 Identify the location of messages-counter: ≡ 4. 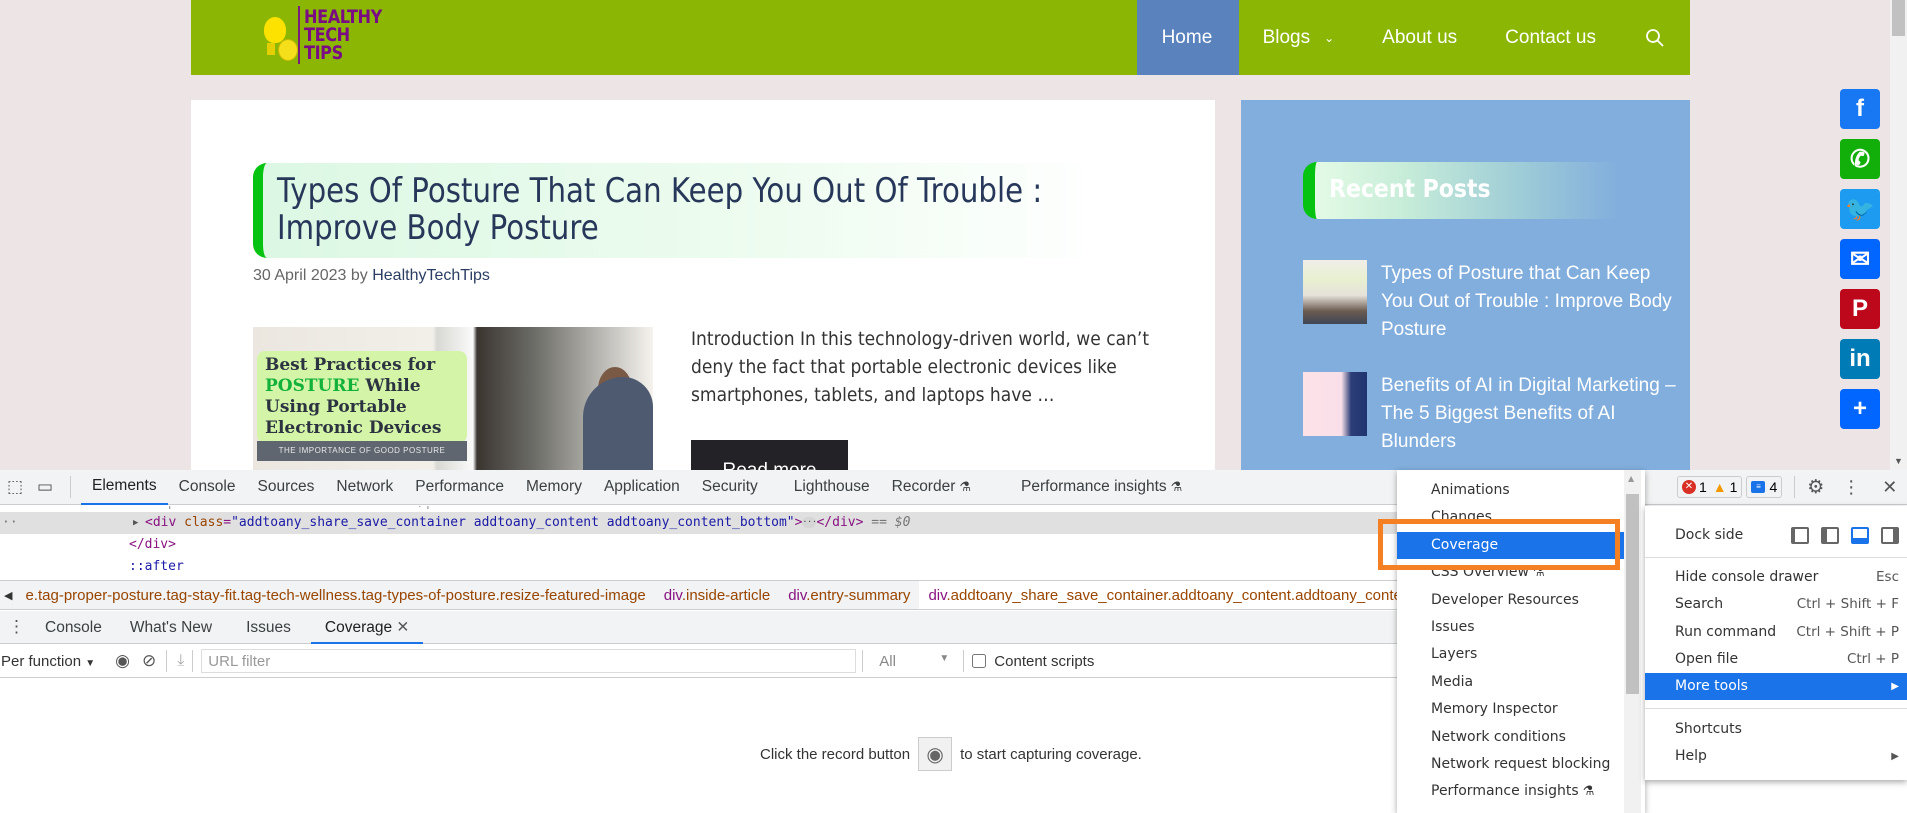
(1764, 487).